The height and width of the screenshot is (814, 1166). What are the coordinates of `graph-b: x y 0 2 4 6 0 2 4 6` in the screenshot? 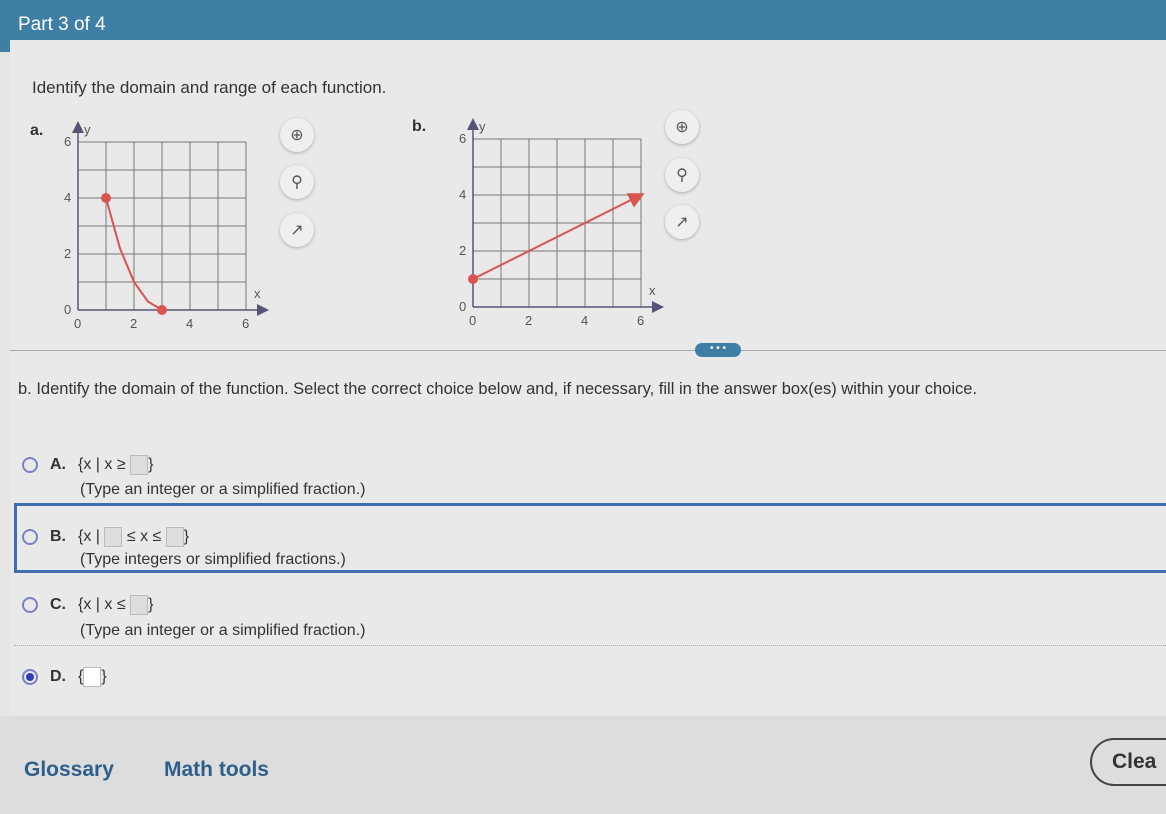 It's located at (561, 223).